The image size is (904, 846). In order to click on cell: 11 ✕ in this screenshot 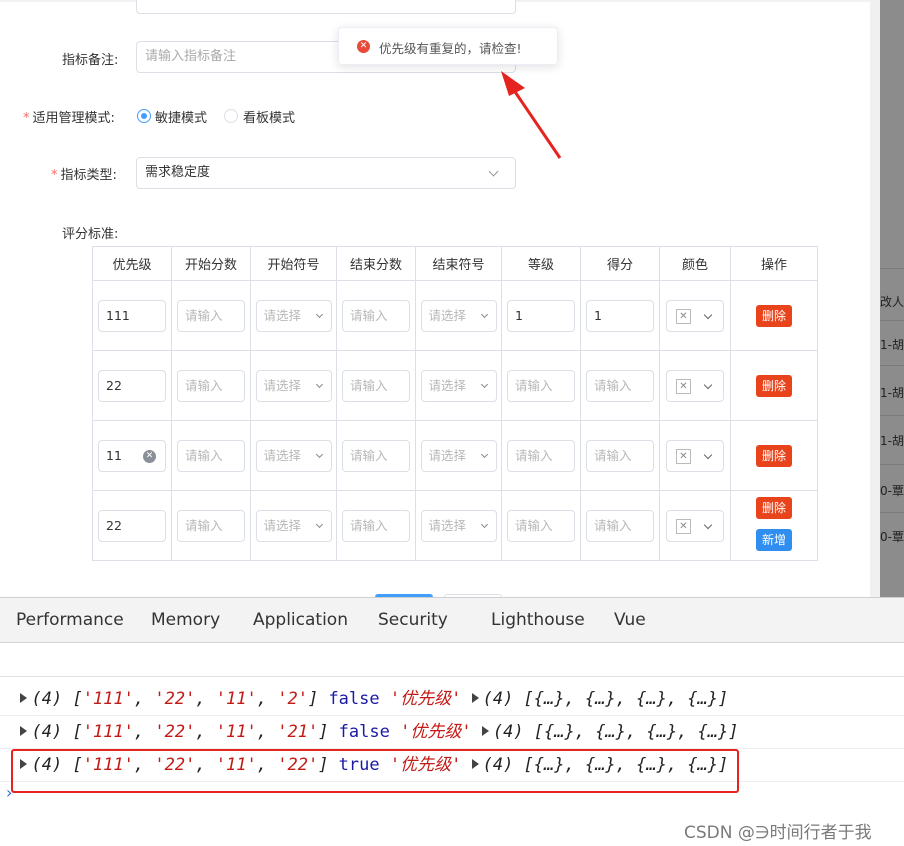, I will do `click(132, 455)`.